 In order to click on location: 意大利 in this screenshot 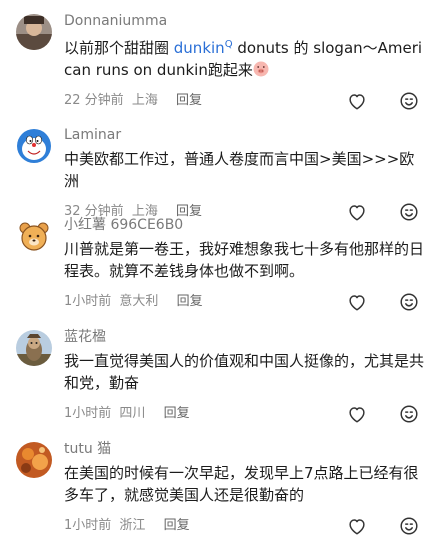, I will do `click(139, 301)`.